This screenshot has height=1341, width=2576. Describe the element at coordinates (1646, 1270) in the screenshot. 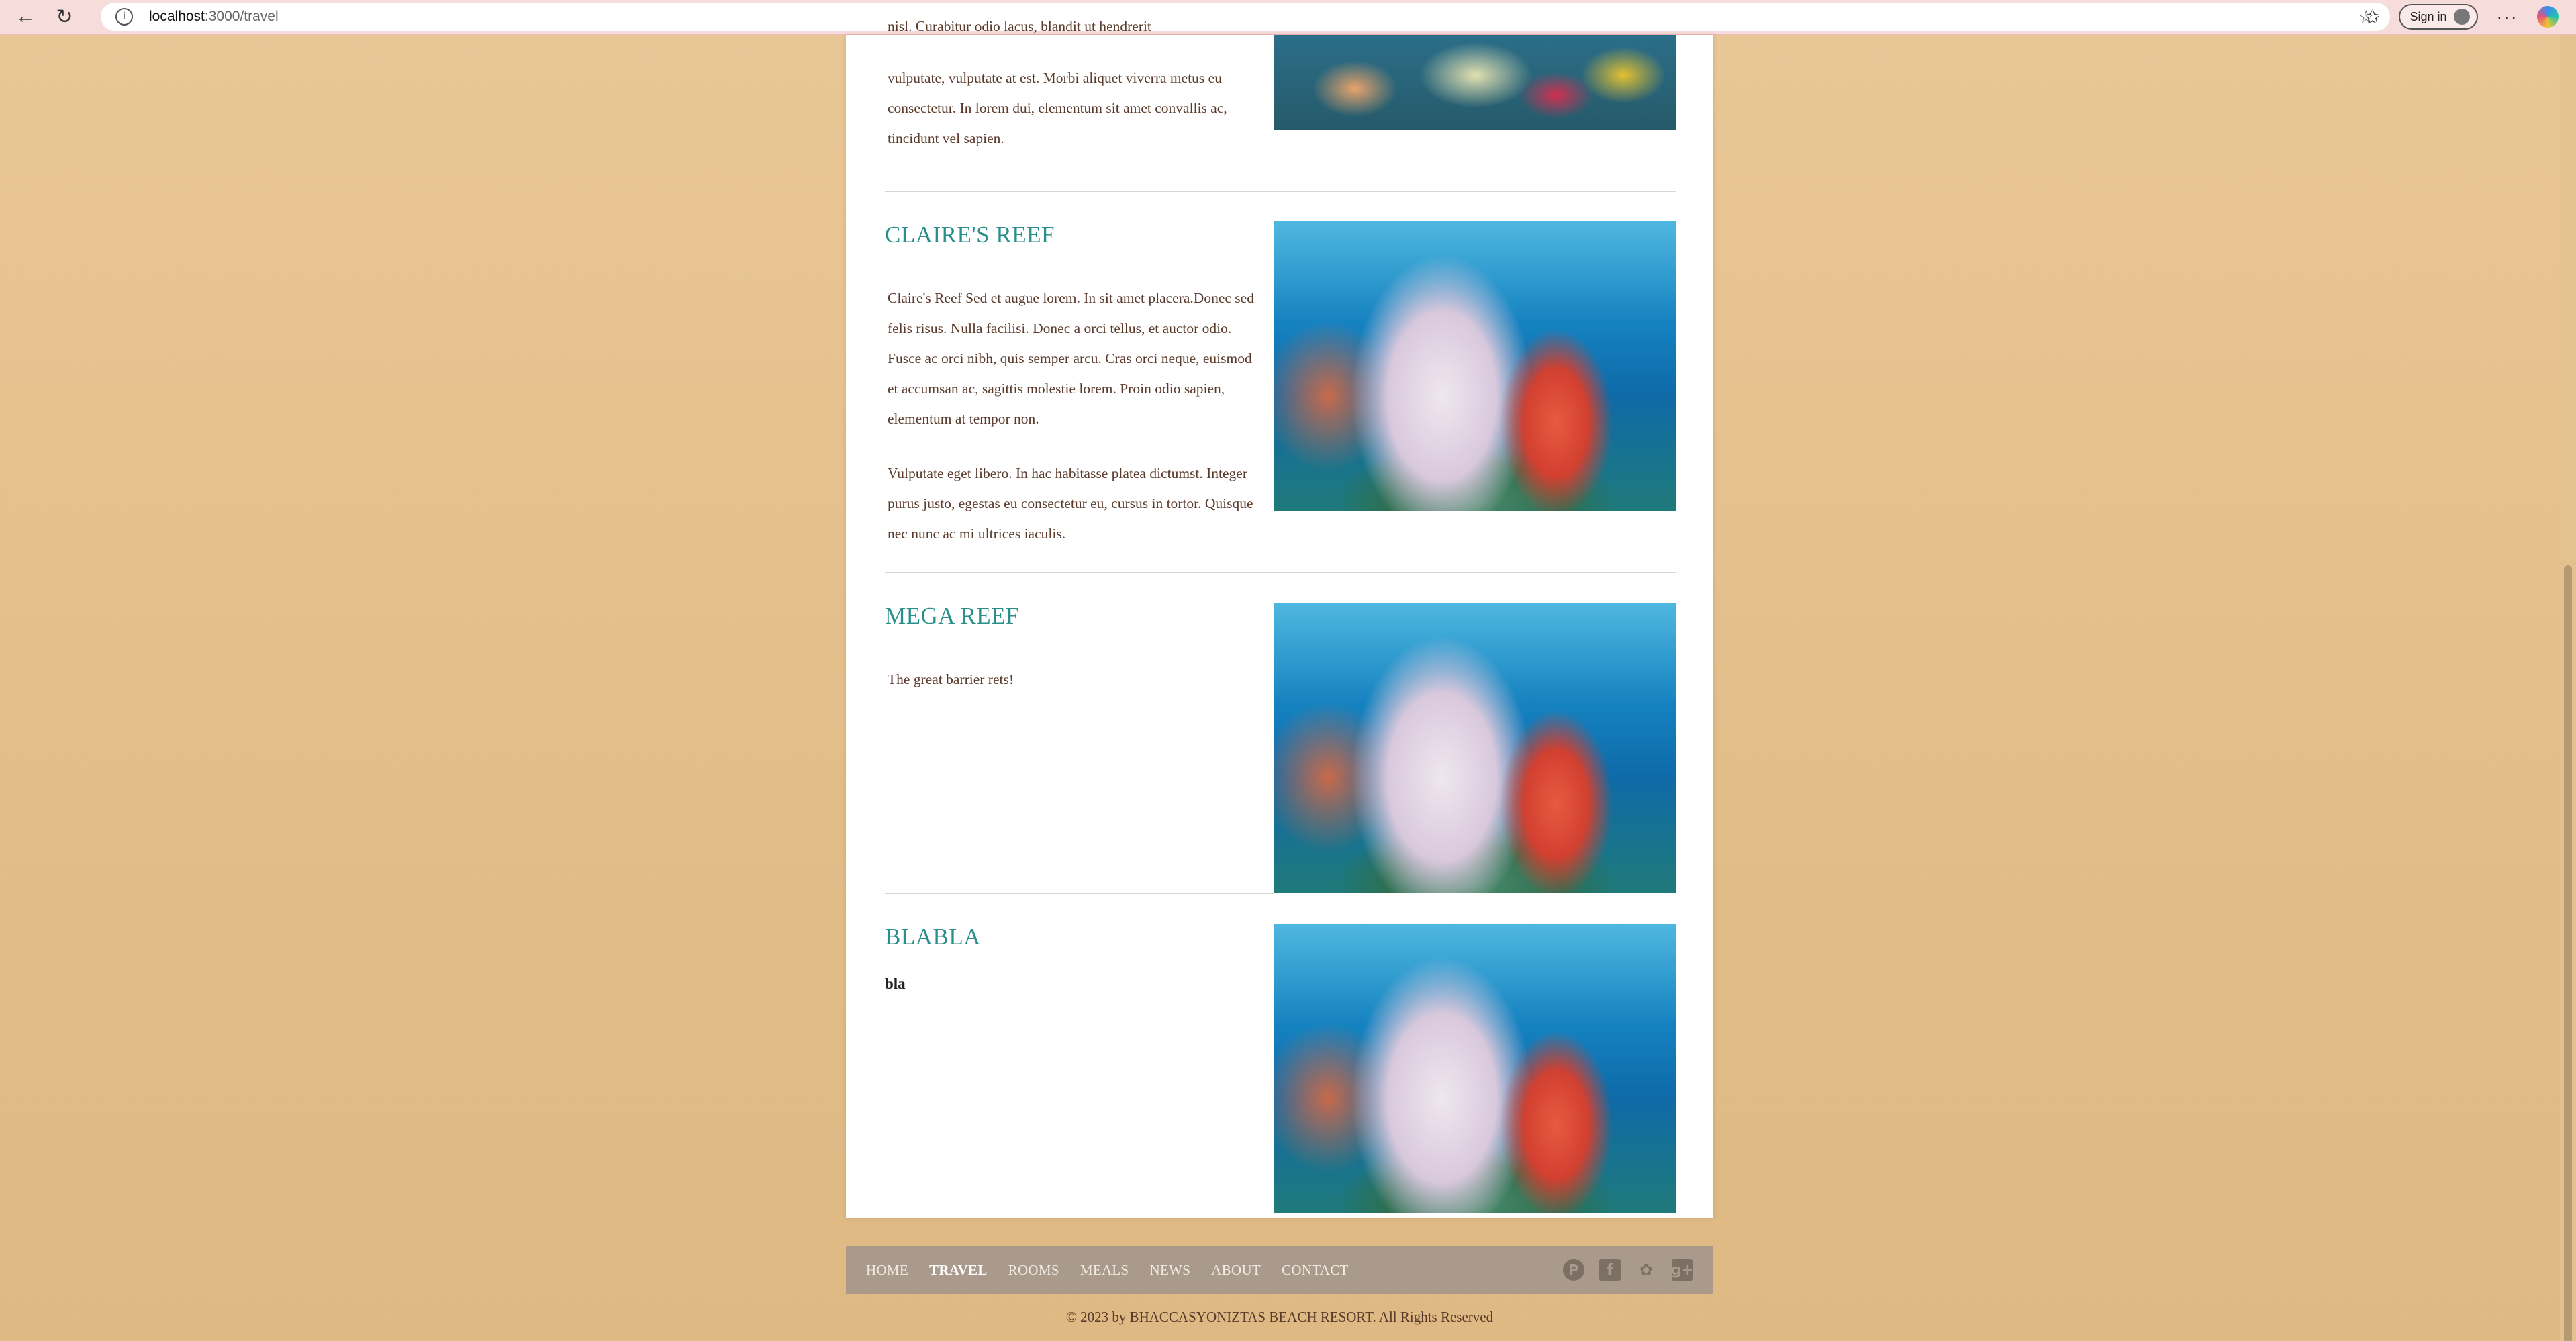

I see `twitter-icon: ✿` at that location.